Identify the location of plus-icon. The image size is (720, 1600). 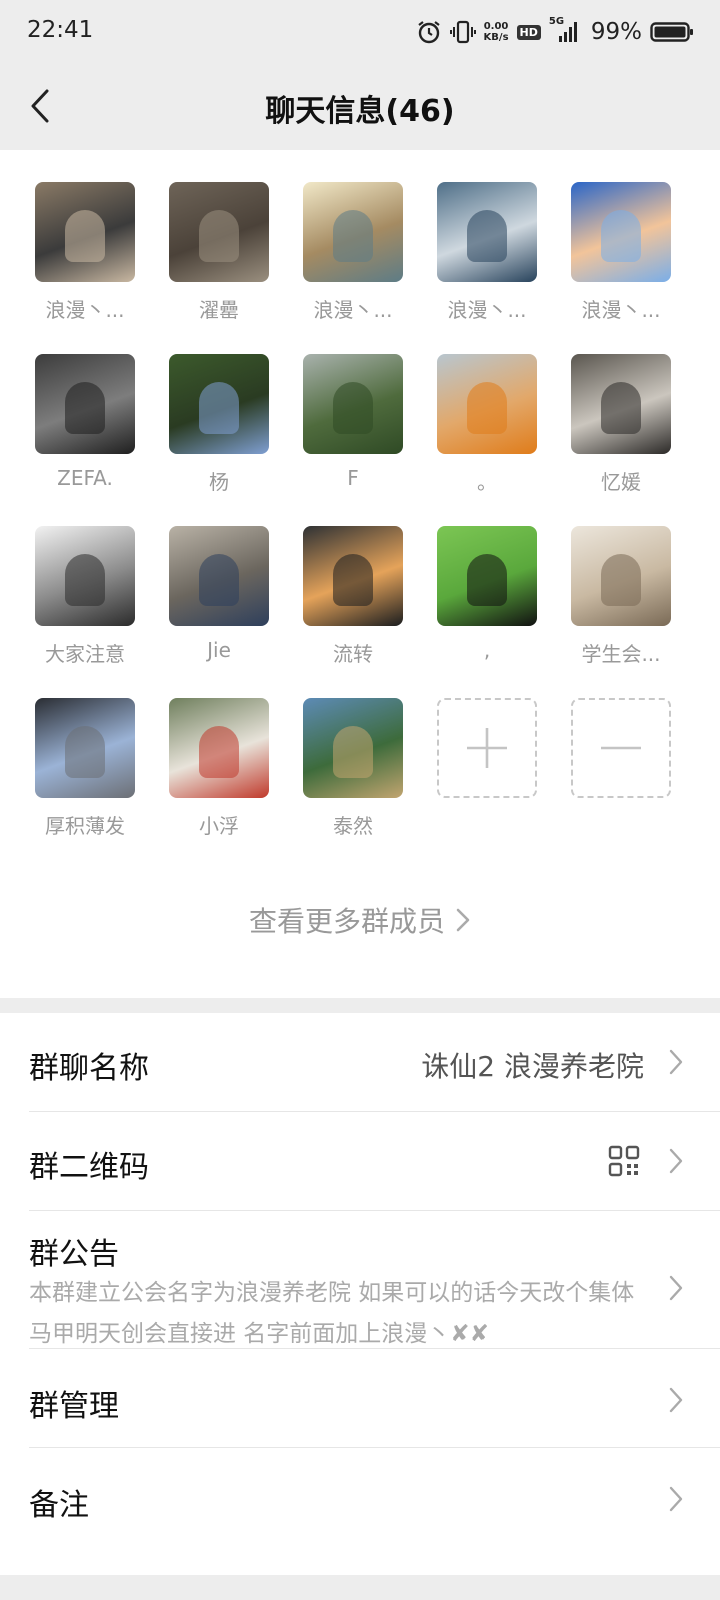
(487, 748).